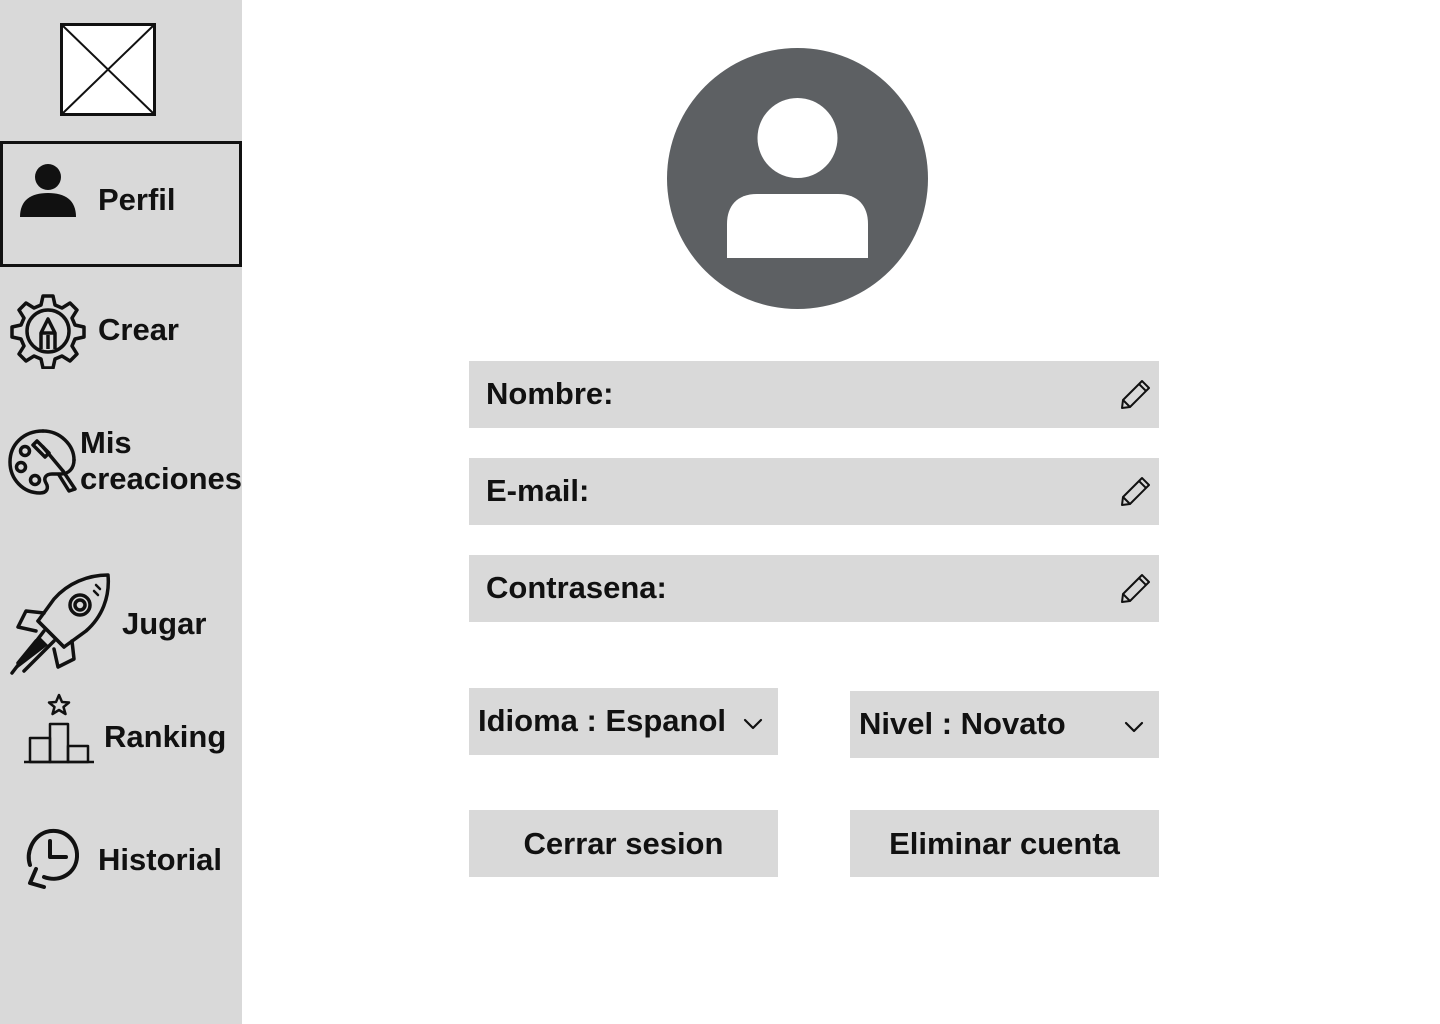 This screenshot has width=1440, height=1024. What do you see at coordinates (59, 728) in the screenshot?
I see `podium-star-icon` at bounding box center [59, 728].